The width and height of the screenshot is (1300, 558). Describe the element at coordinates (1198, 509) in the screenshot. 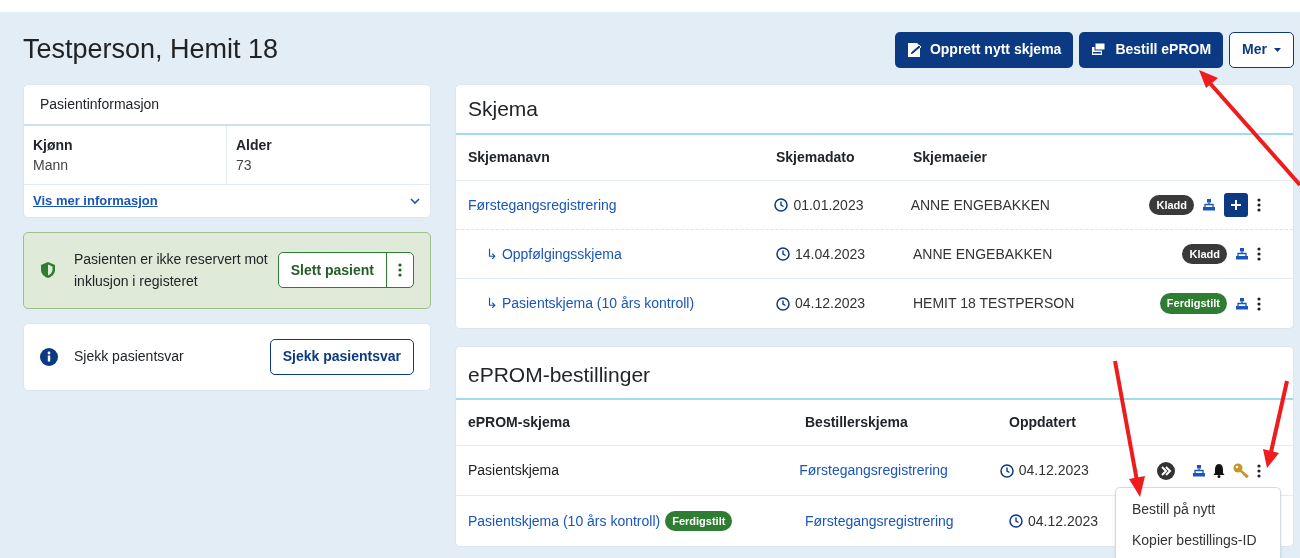

I see `menu-item: Bestill på nytt` at that location.